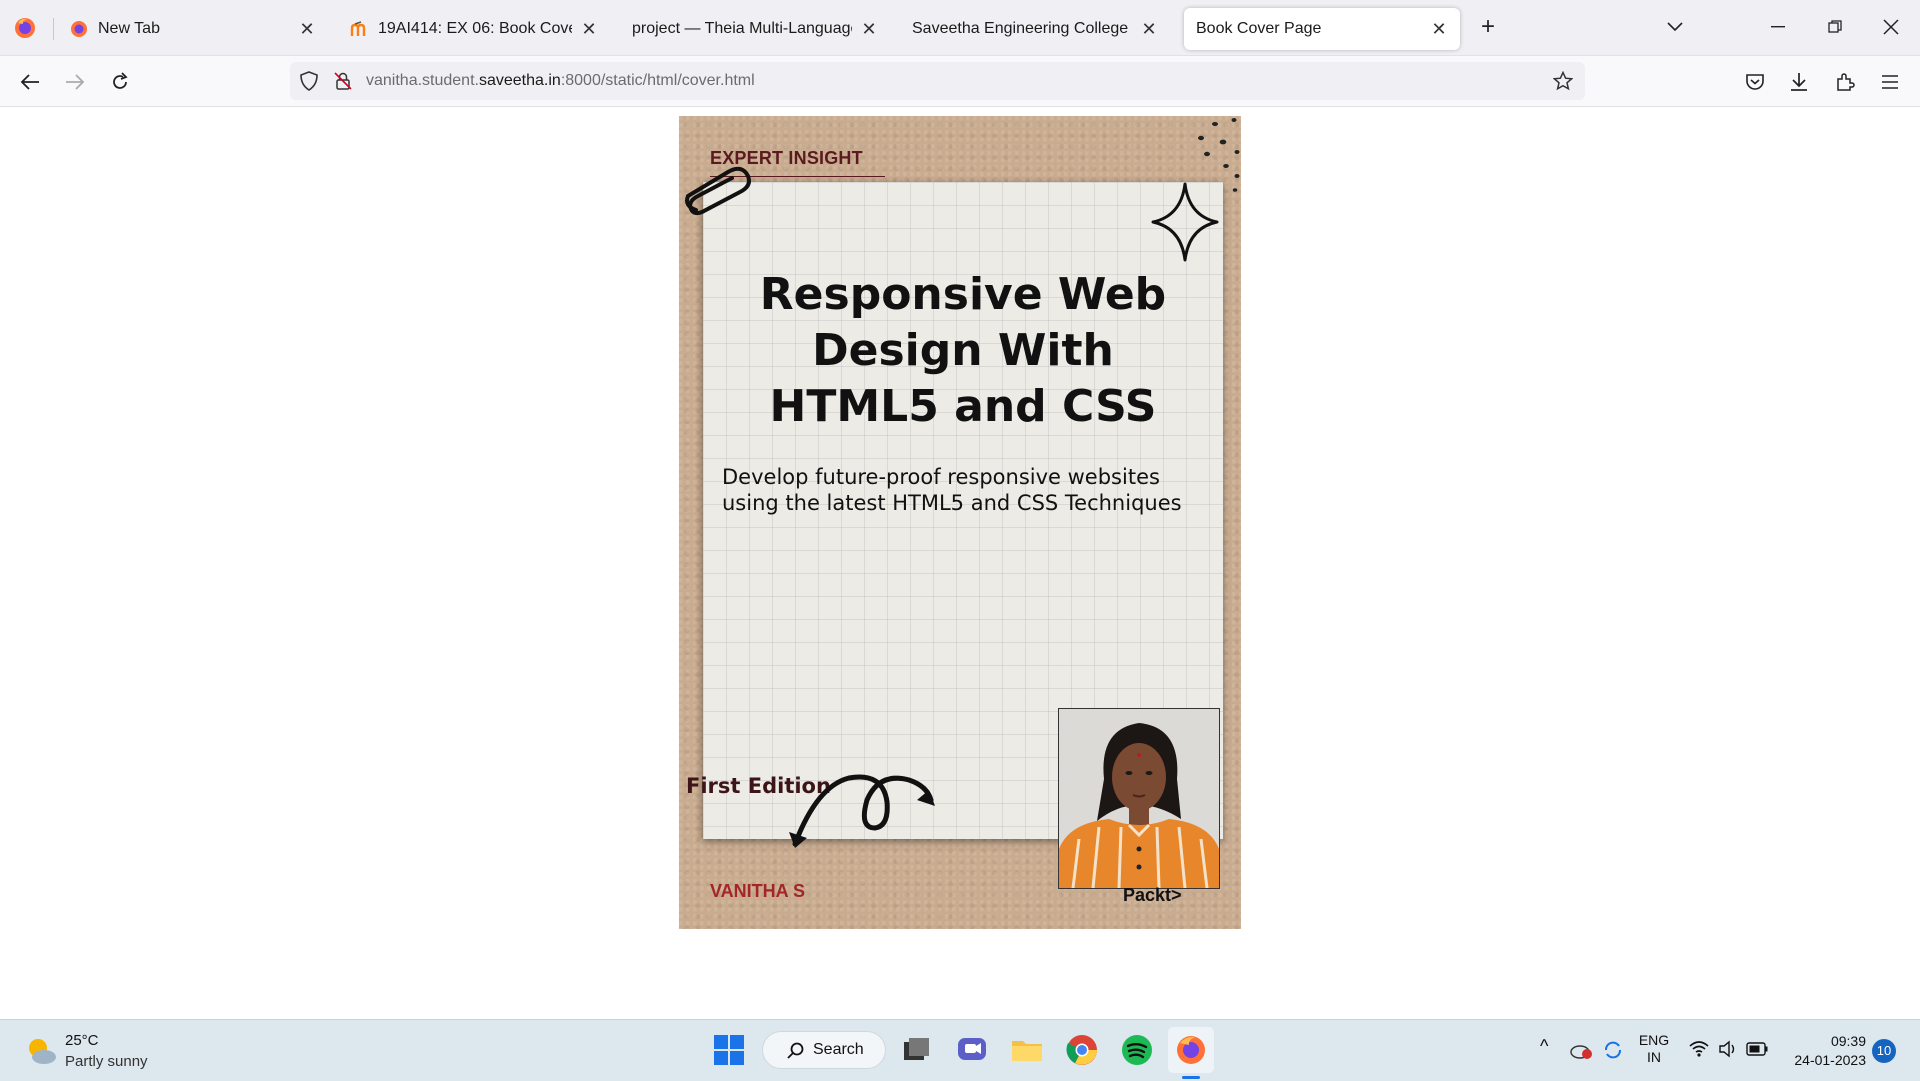 This screenshot has width=1920, height=1081. Describe the element at coordinates (1488, 27) in the screenshot. I see `new-tab-plus-icon: +` at that location.